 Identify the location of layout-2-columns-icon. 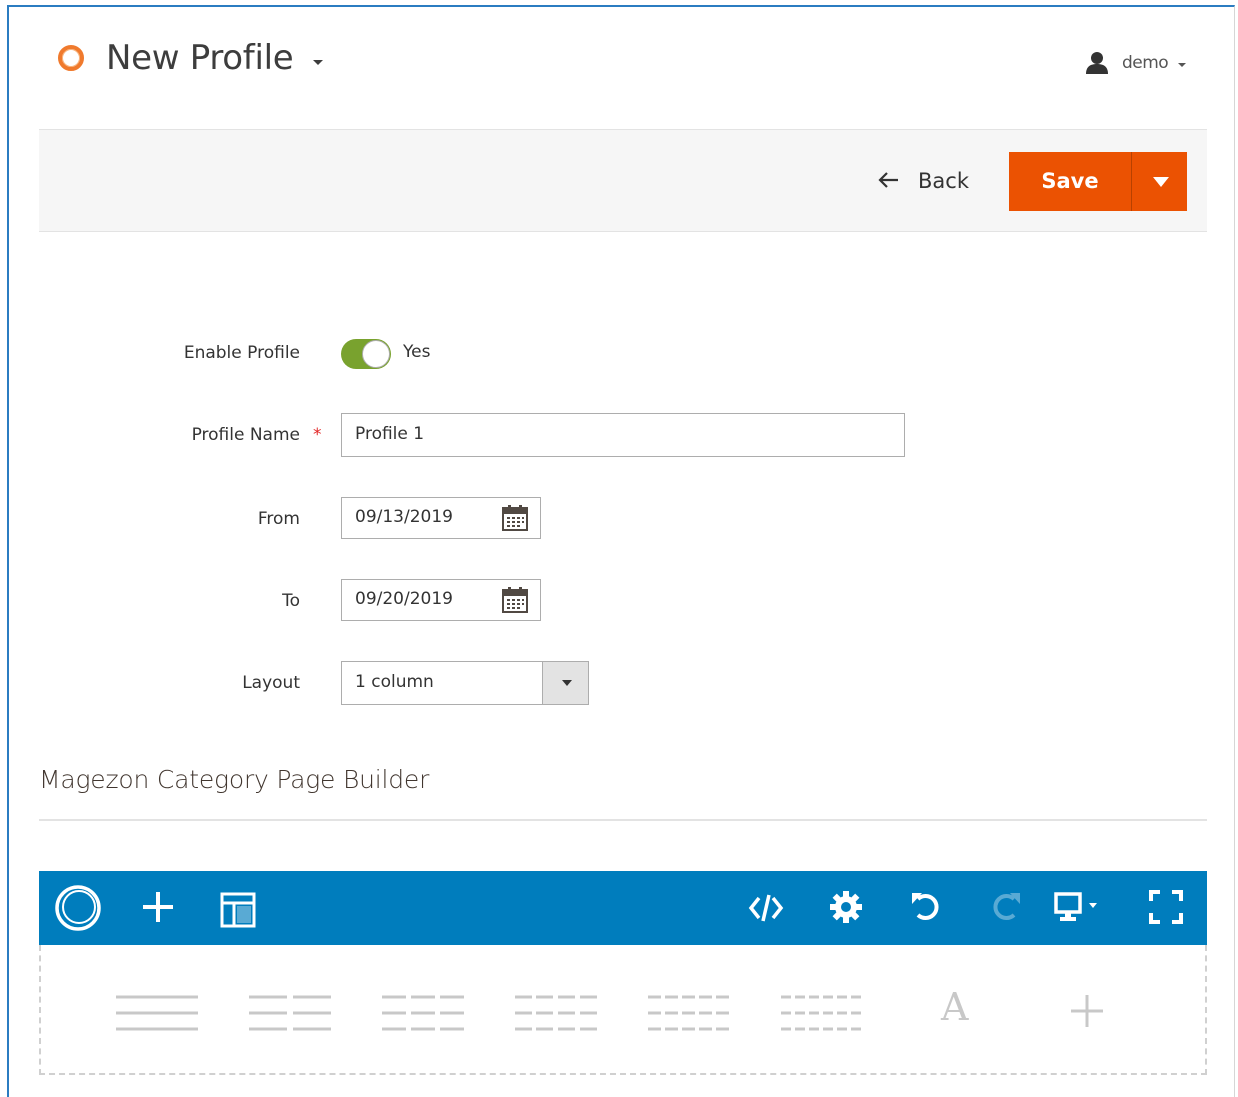
(290, 1013).